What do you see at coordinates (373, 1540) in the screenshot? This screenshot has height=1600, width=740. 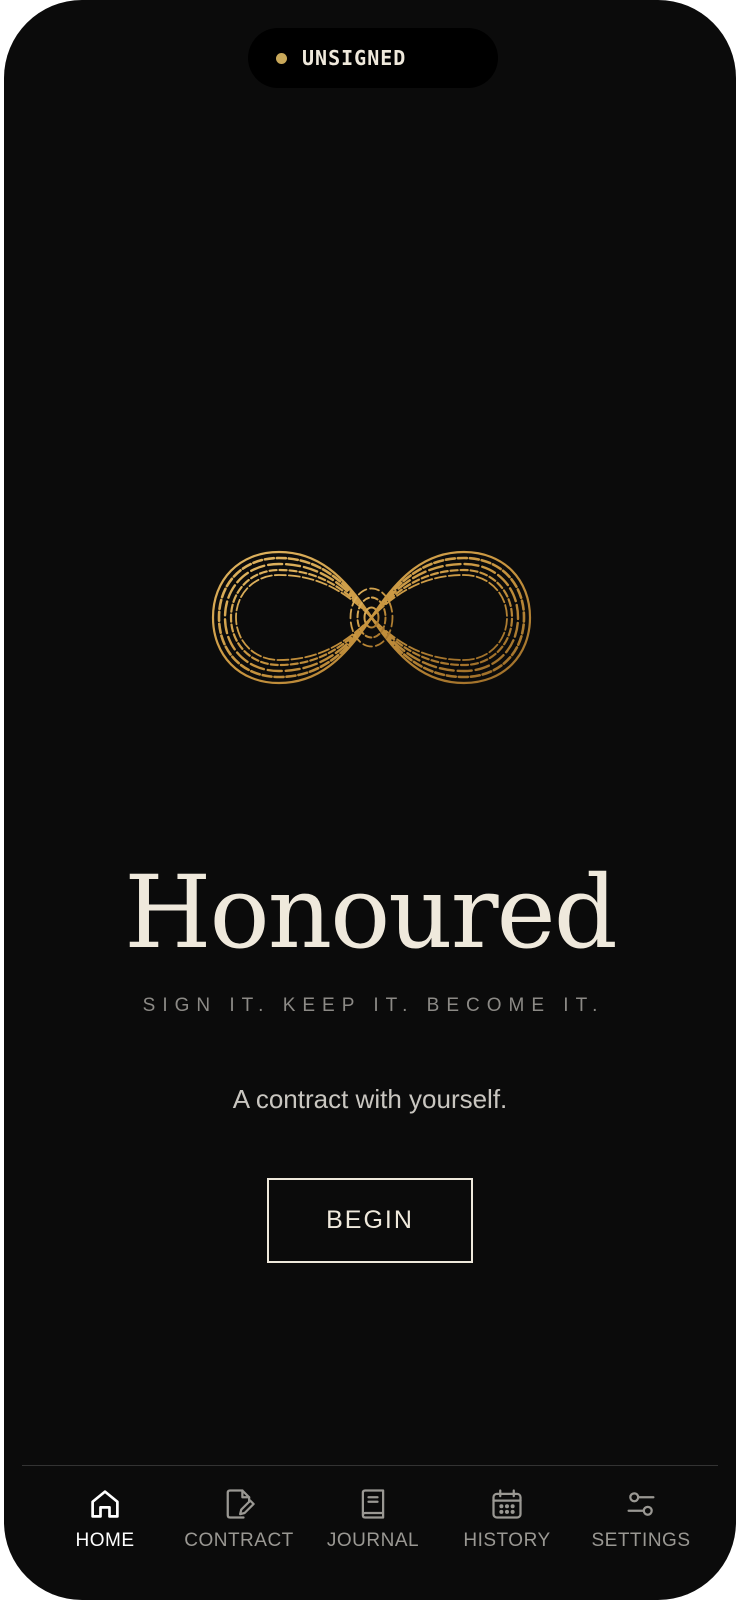 I see `tab-label-journal: JOURNAL` at bounding box center [373, 1540].